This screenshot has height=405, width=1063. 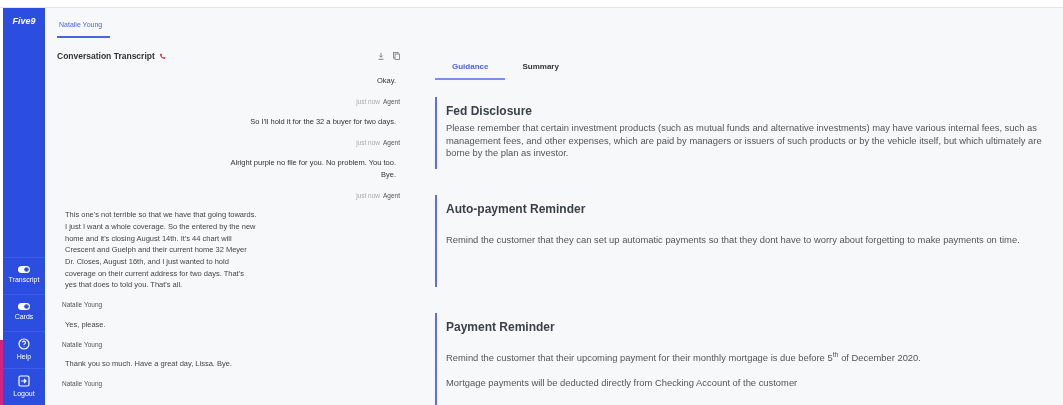 I want to click on download-icon, so click(x=381, y=56).